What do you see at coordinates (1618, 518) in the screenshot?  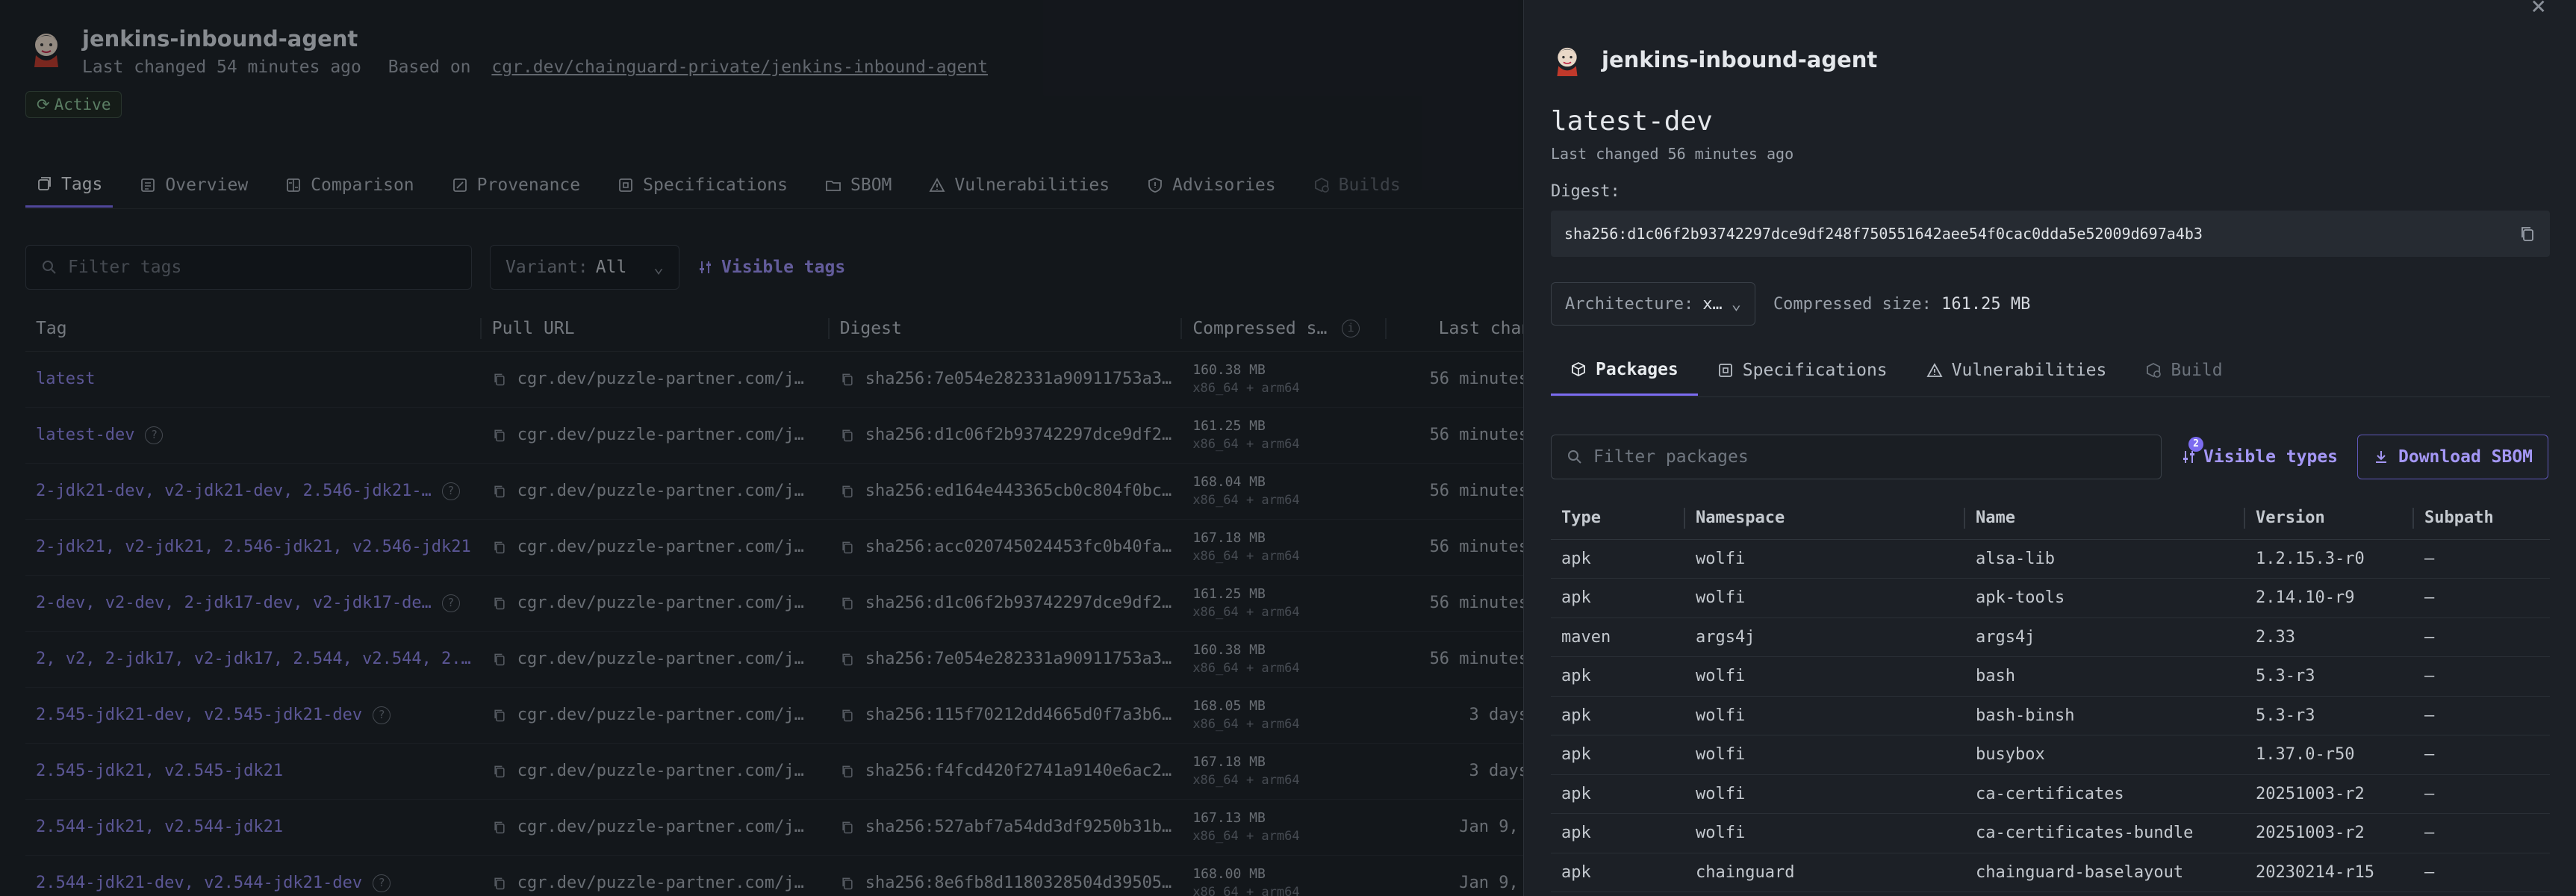 I see `column-header-type: Type` at bounding box center [1618, 518].